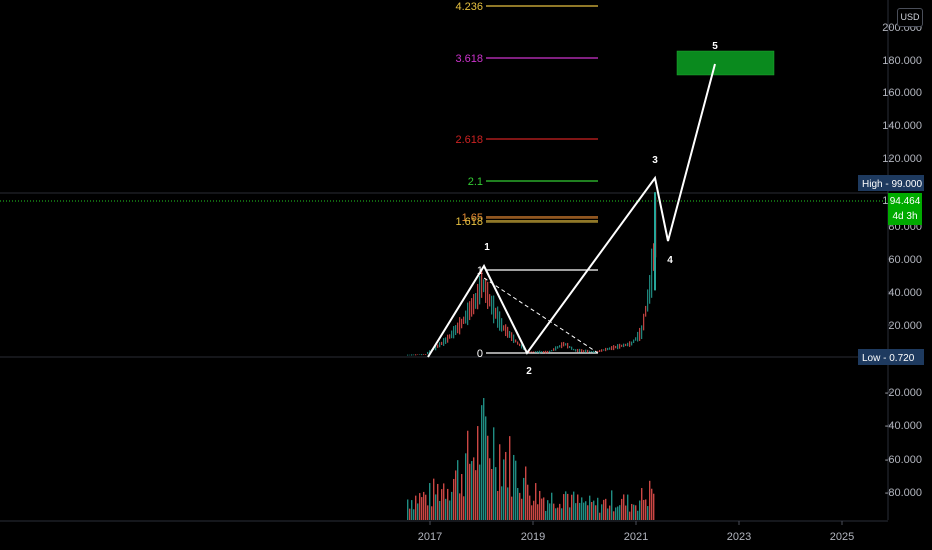  I want to click on y-tick-label: 180.000, so click(902, 61).